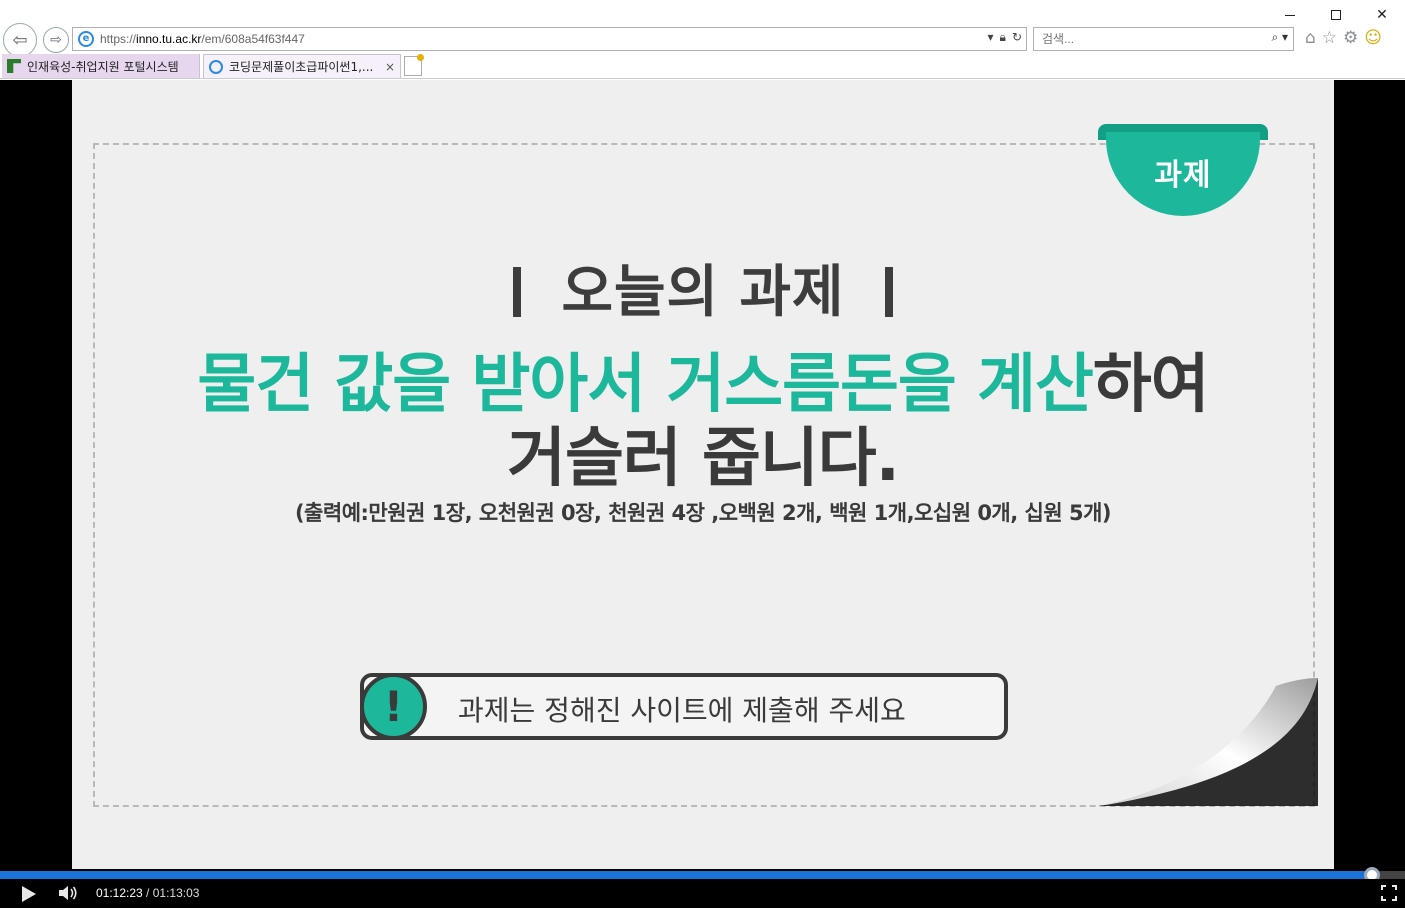  What do you see at coordinates (119, 893) in the screenshot?
I see `current-time: 01:12:23` at bounding box center [119, 893].